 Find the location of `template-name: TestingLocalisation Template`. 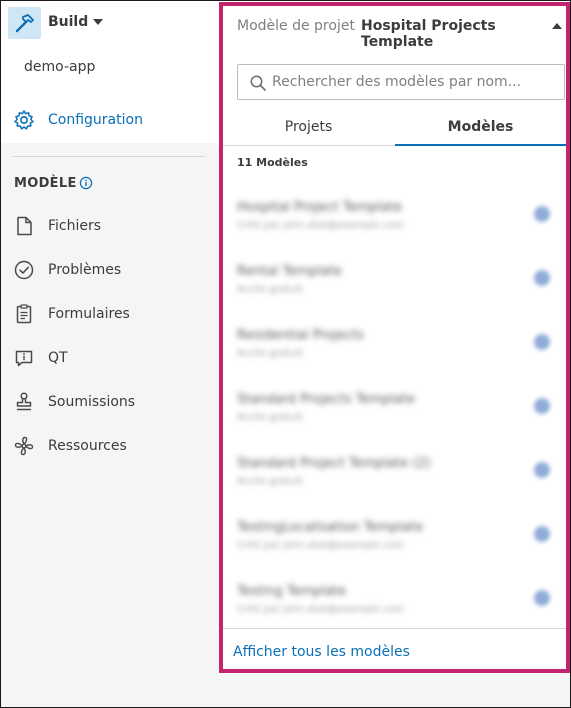

template-name: TestingLocalisation Template is located at coordinates (330, 527).